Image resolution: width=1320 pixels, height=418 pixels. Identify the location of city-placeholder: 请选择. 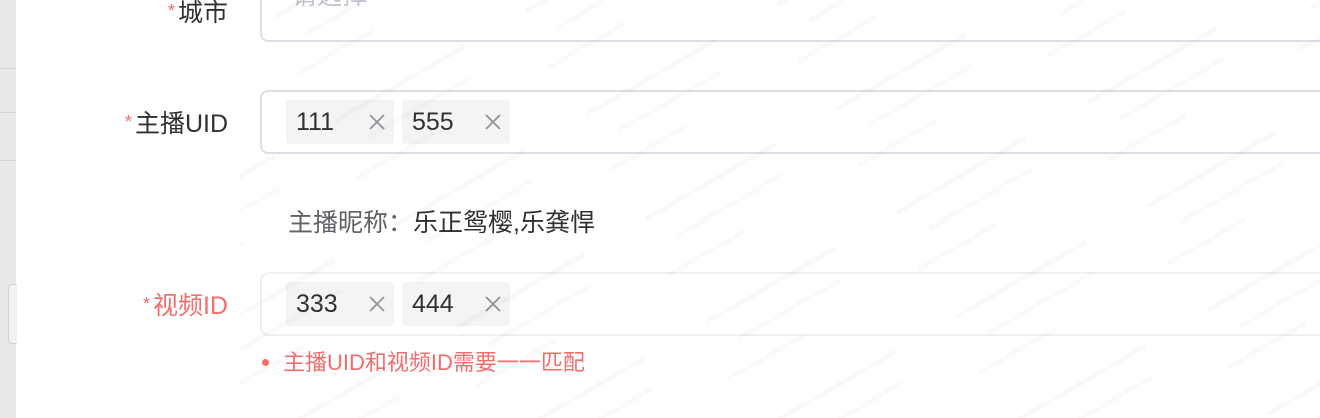
(329, 6).